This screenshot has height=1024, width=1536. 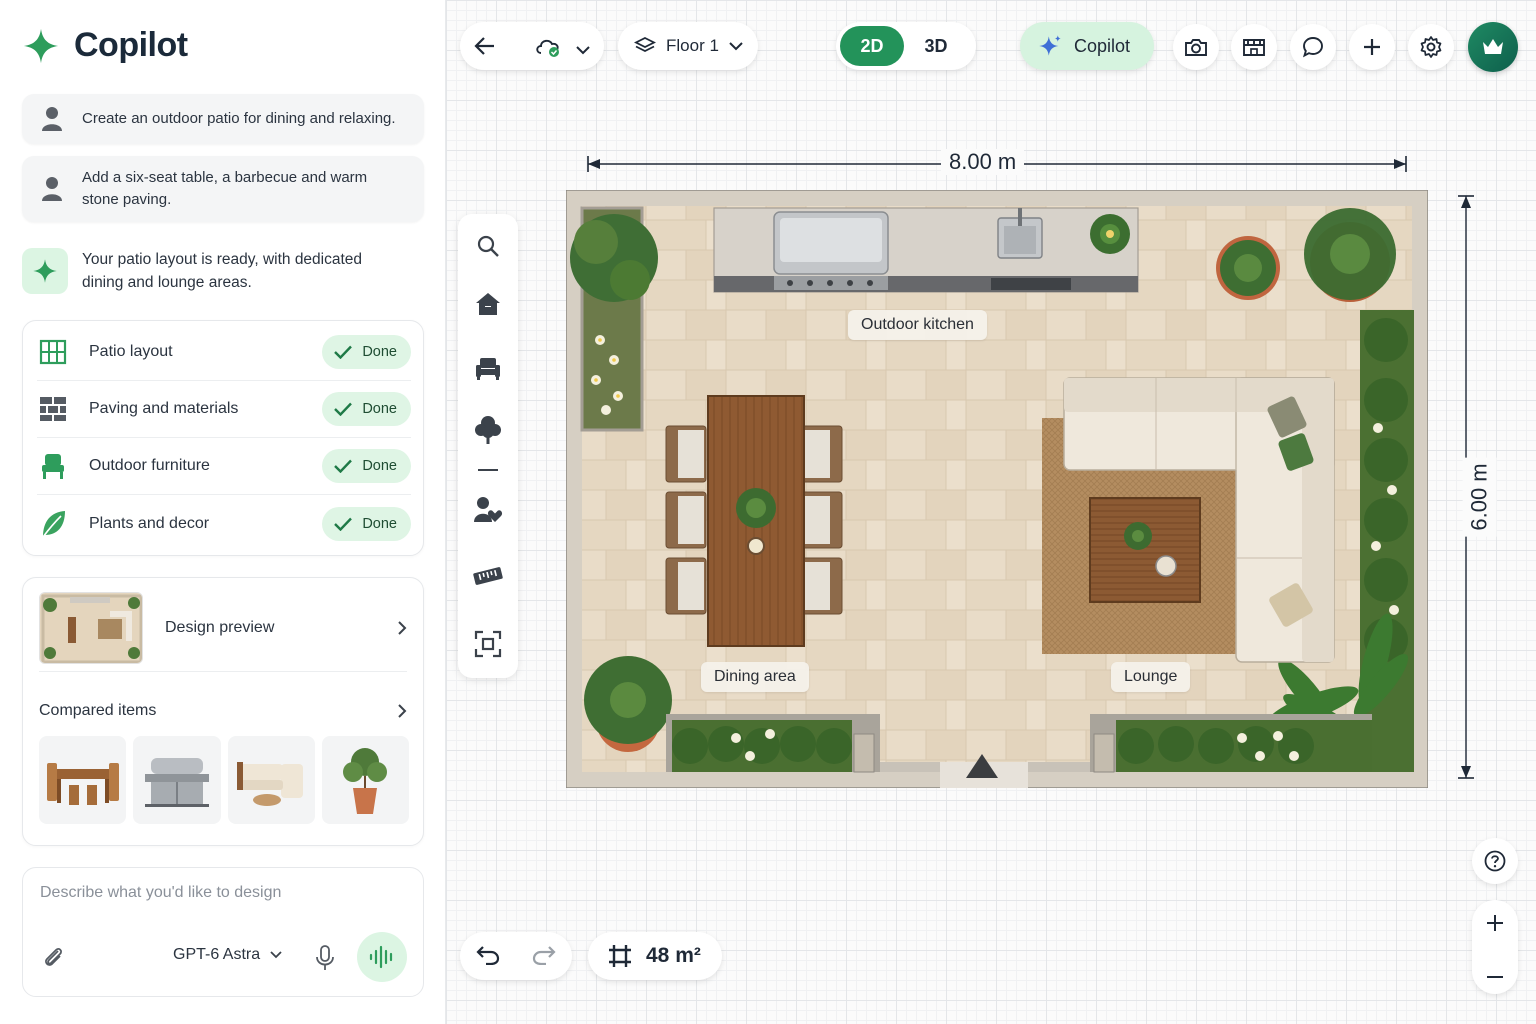 I want to click on furniture-tool, so click(x=488, y=368).